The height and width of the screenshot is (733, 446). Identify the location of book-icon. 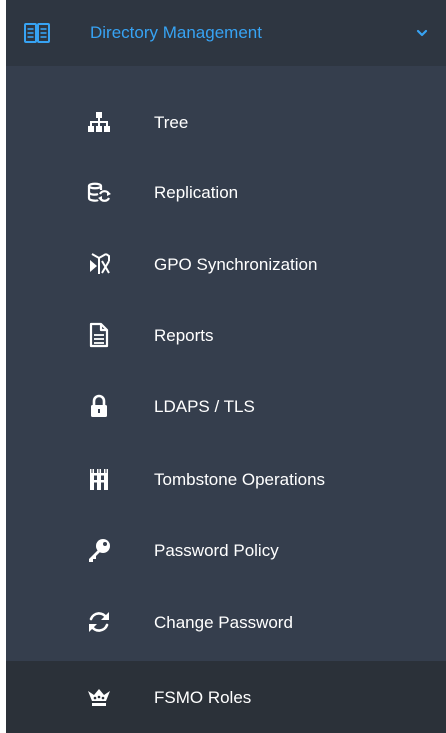
(37, 33).